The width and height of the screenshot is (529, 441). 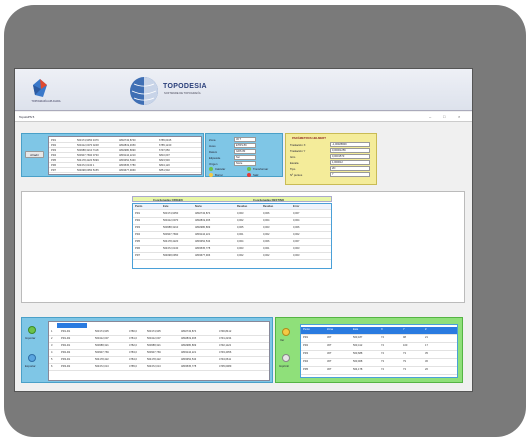 I want to click on param-label: Nº puntos, so click(x=296, y=175).